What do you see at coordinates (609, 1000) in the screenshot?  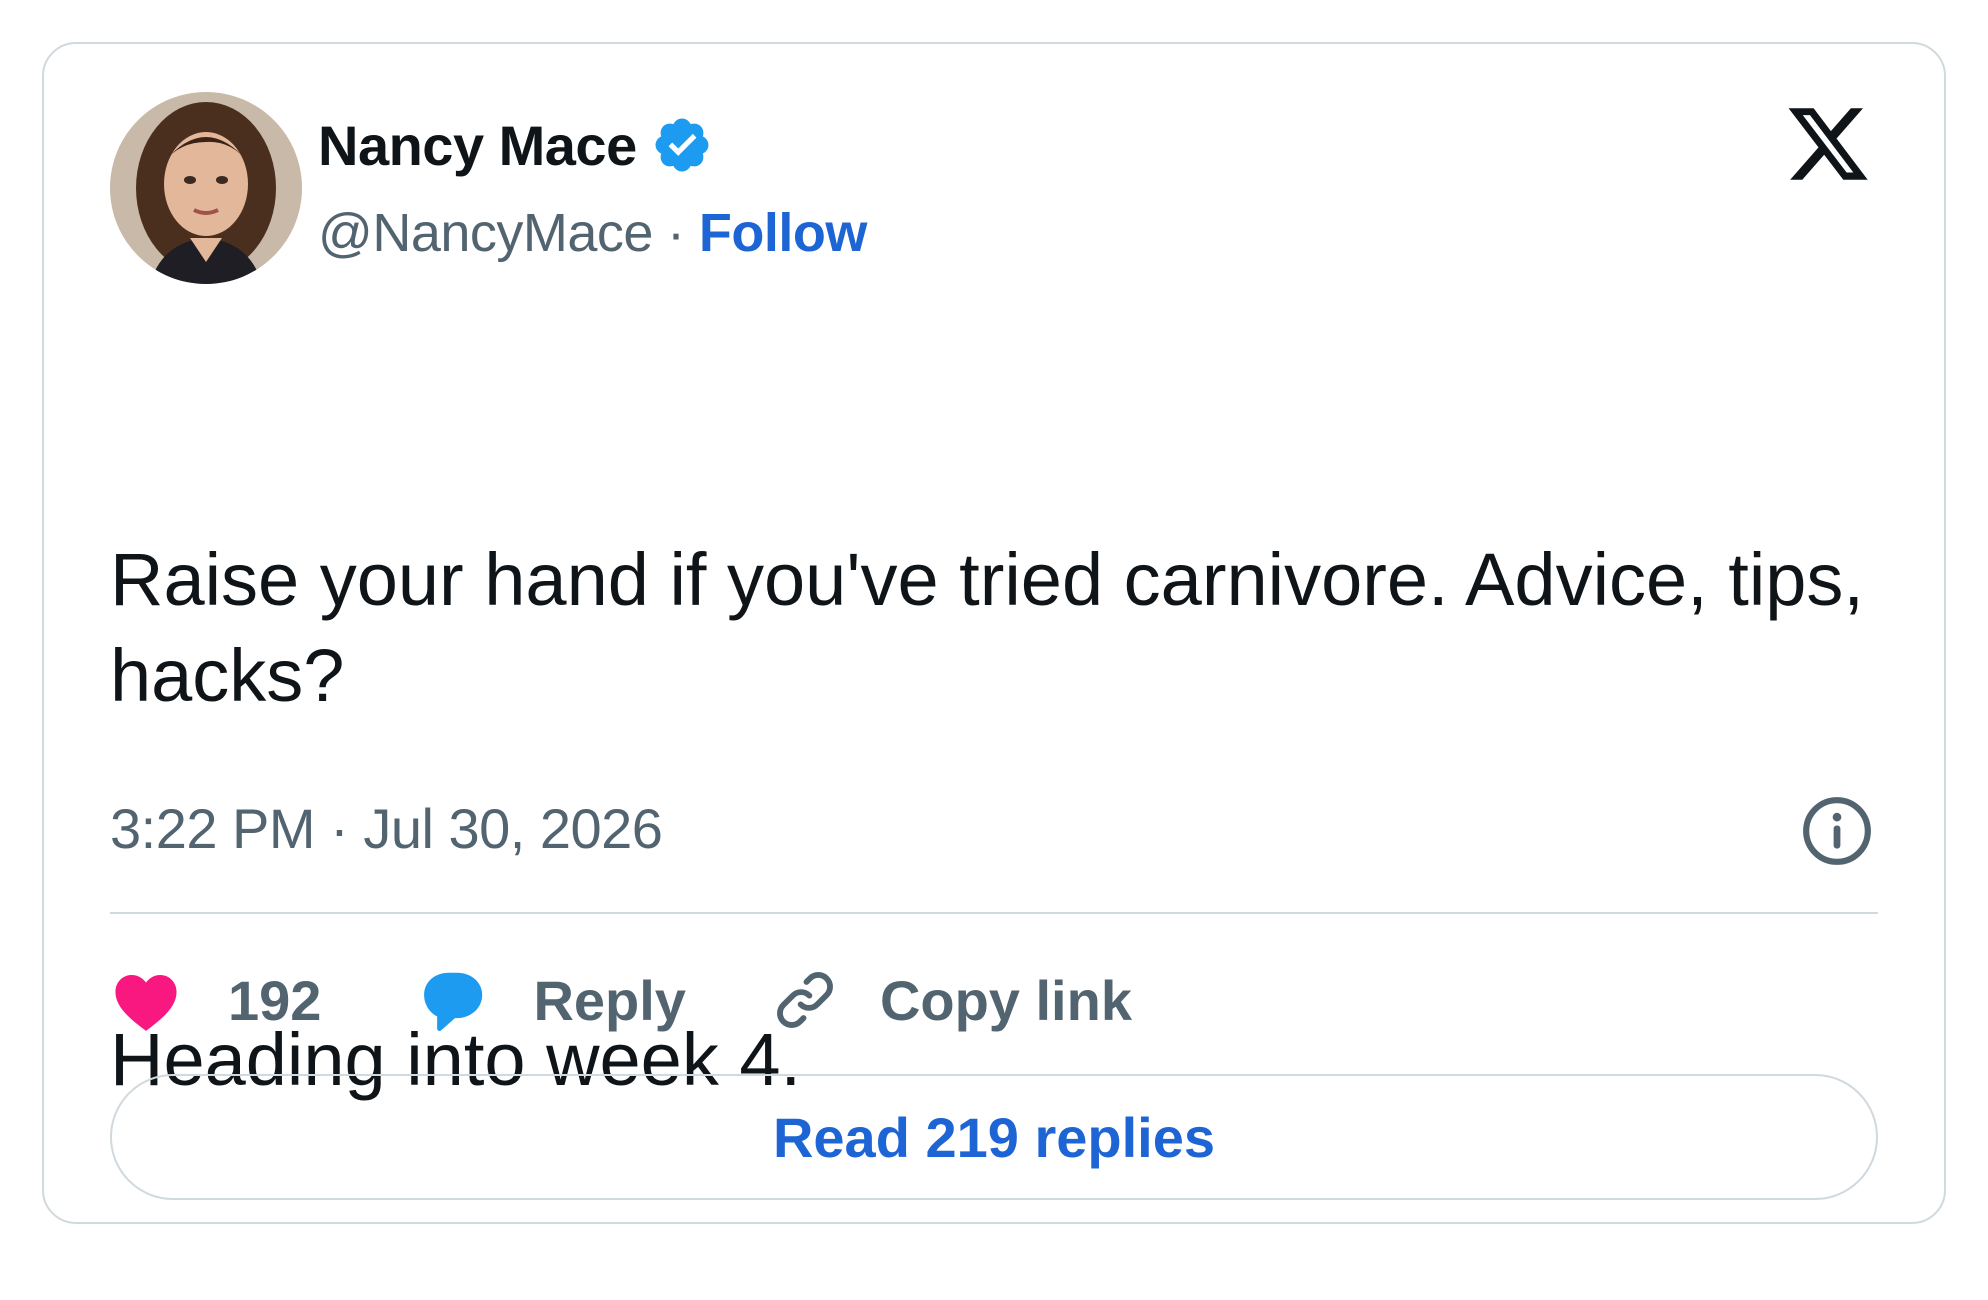 I see `reply-label: Reply` at bounding box center [609, 1000].